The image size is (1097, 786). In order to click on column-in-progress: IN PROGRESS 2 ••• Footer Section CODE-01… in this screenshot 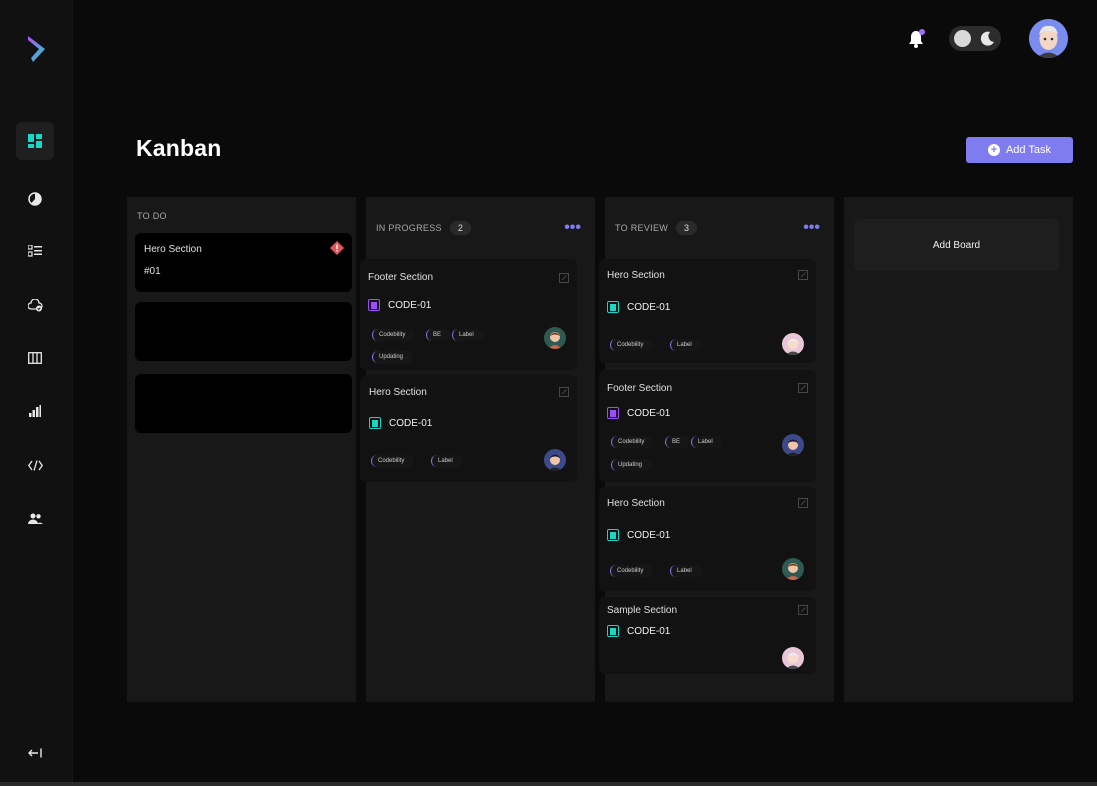, I will do `click(477, 449)`.